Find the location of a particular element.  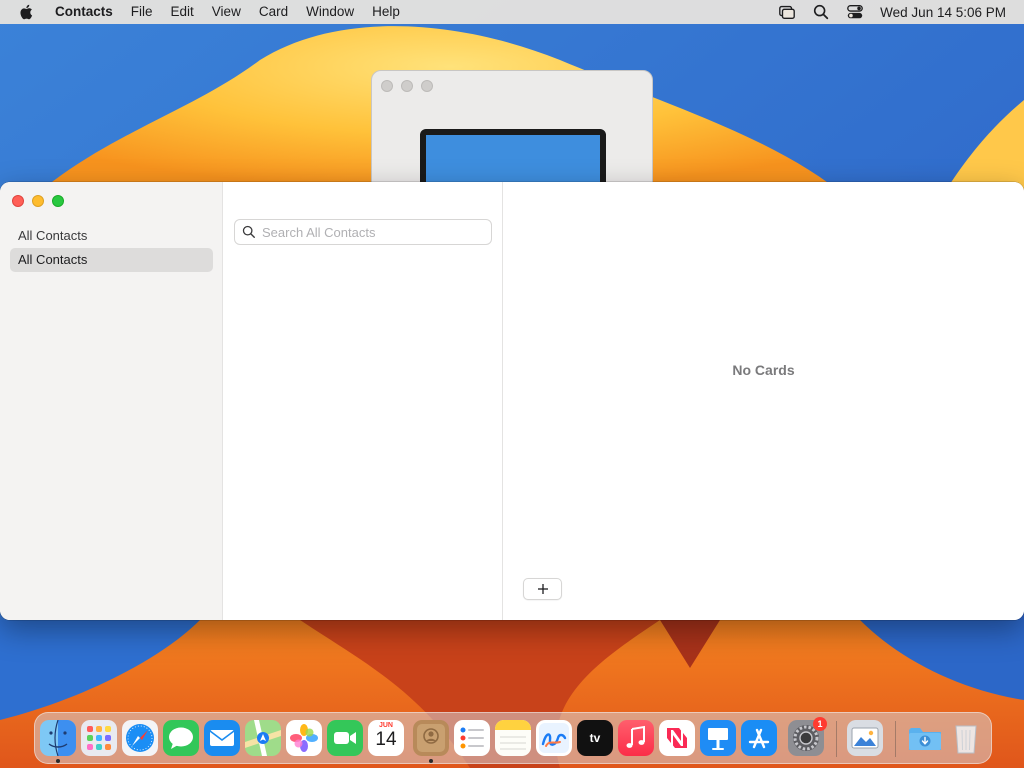

plus-icon is located at coordinates (542, 589).